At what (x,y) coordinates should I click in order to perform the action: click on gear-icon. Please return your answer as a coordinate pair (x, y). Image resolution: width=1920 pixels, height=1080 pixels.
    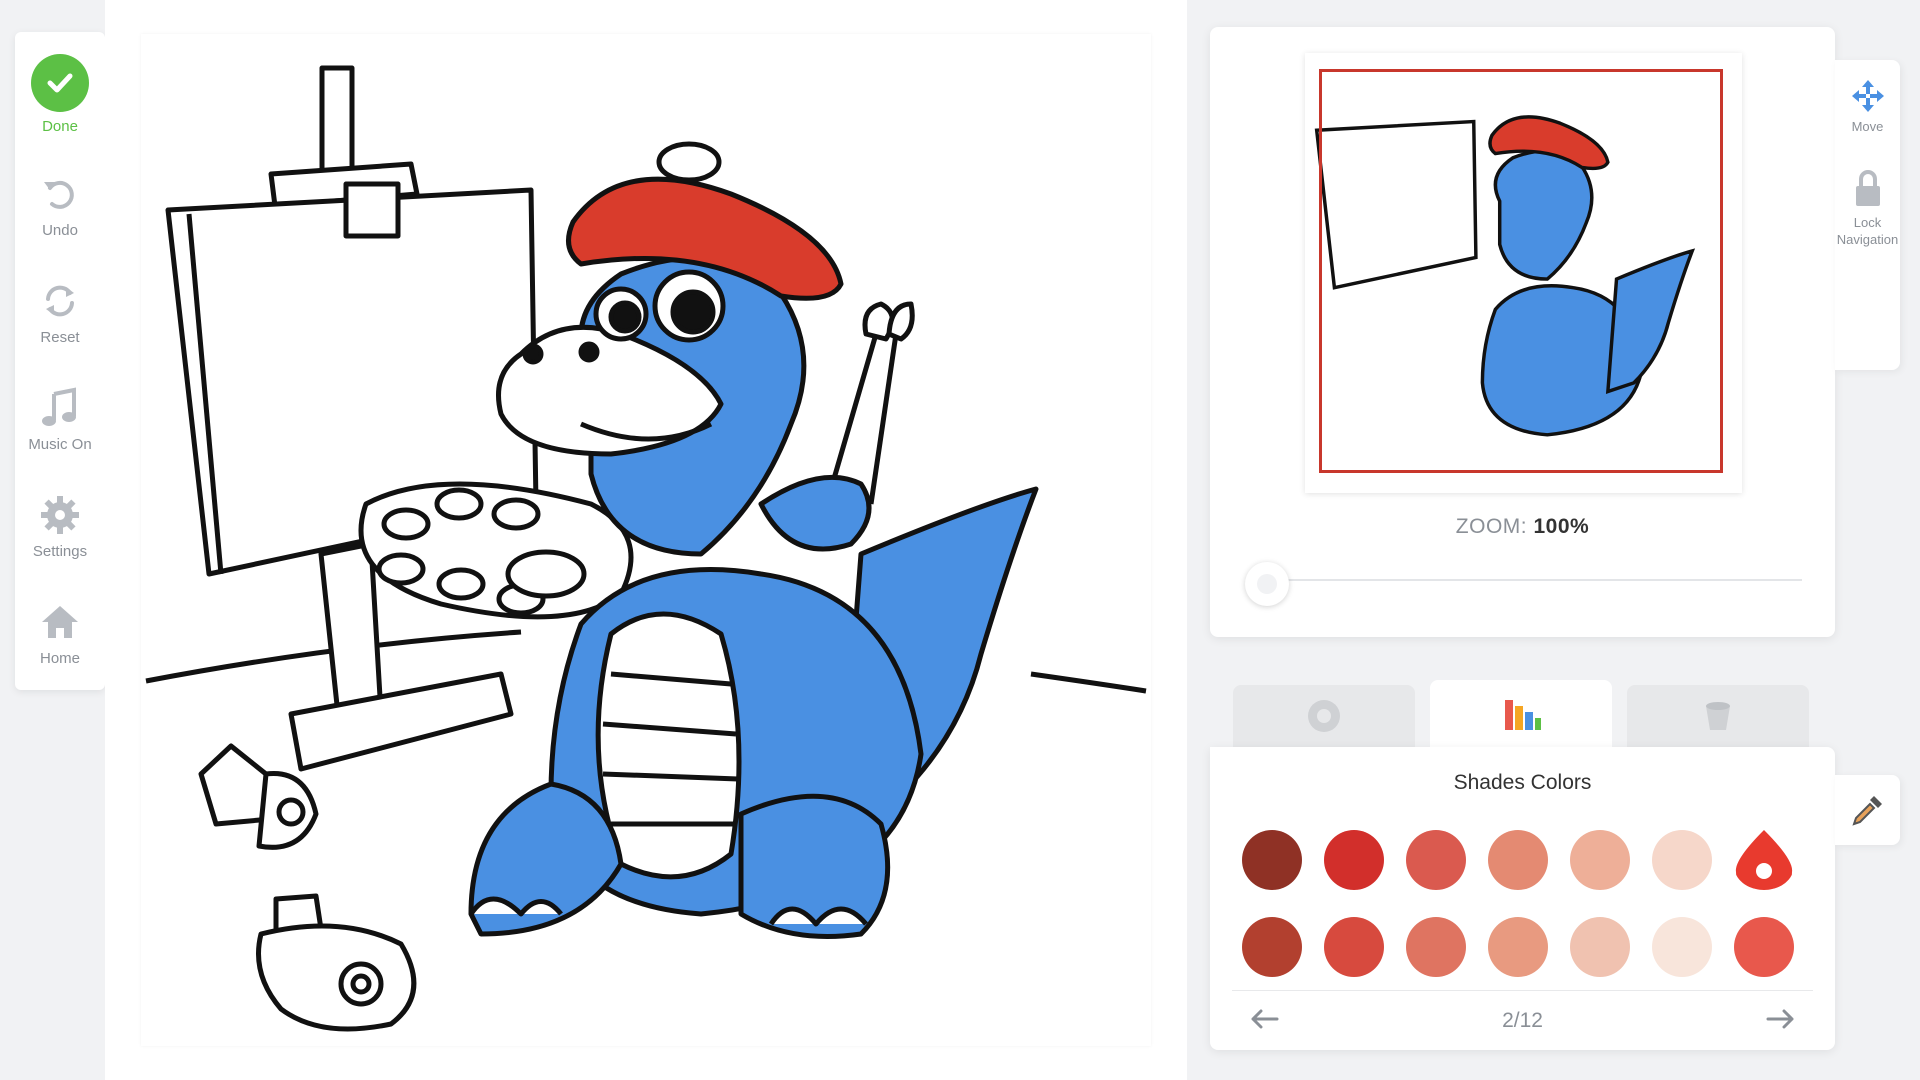
    Looking at the image, I should click on (60, 515).